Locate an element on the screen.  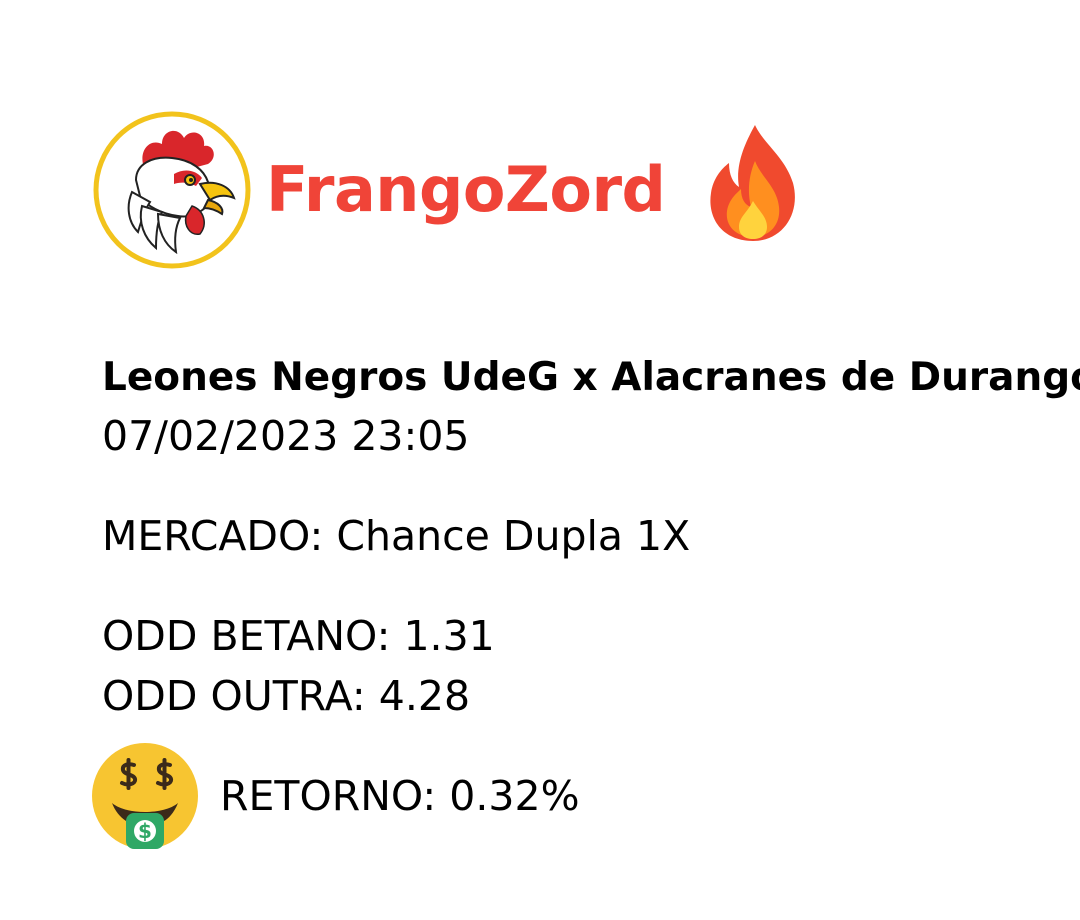
odd-betano-label: ODD BETANO: is located at coordinates (246, 636).